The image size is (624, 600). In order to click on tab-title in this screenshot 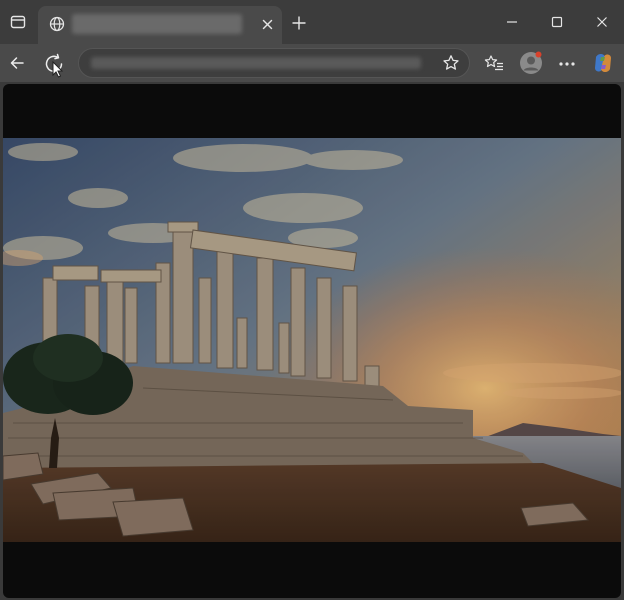, I will do `click(157, 24)`.